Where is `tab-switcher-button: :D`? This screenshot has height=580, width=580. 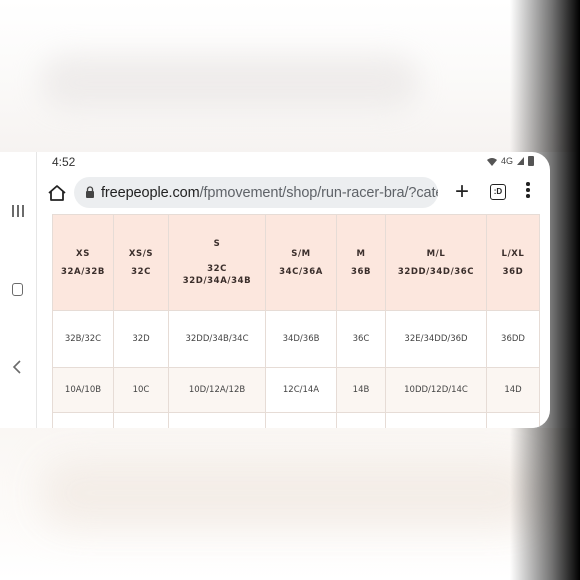 tab-switcher-button: :D is located at coordinates (498, 192).